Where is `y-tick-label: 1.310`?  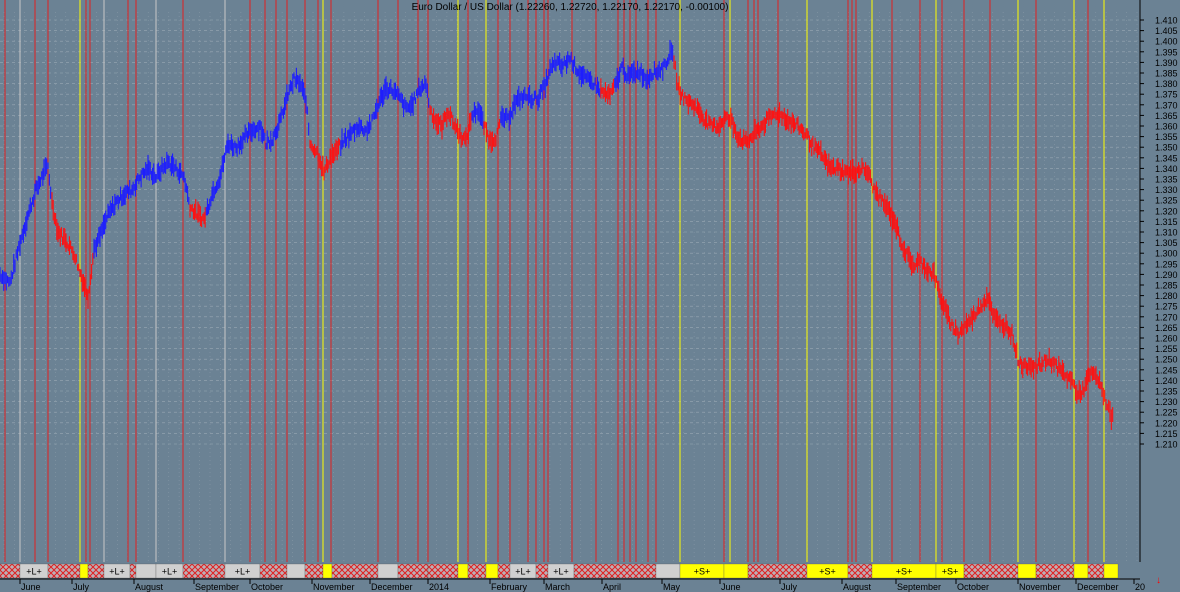
y-tick-label: 1.310 is located at coordinates (1166, 233).